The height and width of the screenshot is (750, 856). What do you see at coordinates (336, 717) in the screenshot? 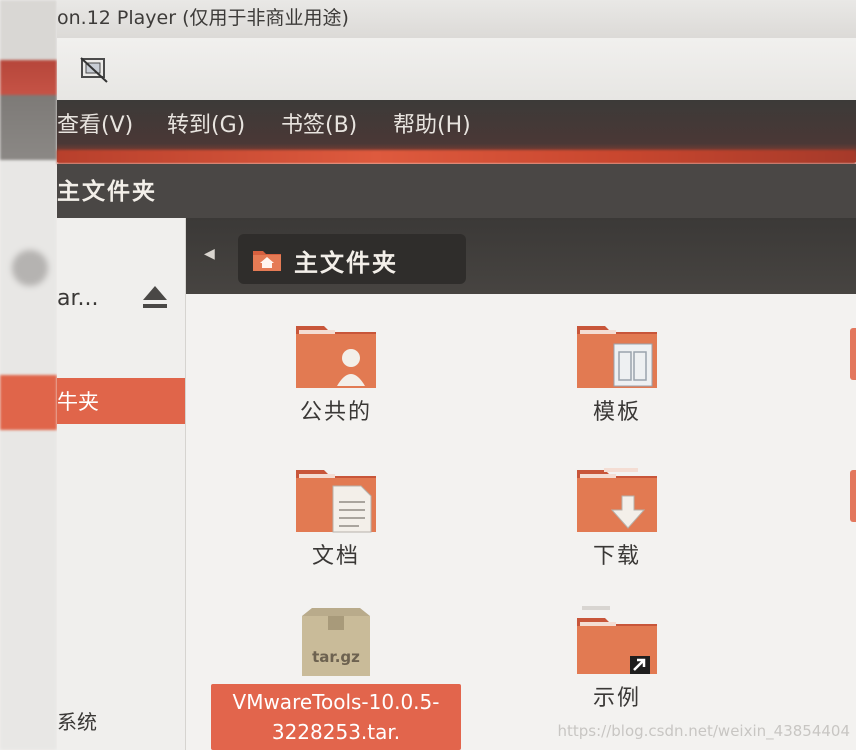
I see `file-name: VMwareTools-10.0.5-3228253.tar.` at bounding box center [336, 717].